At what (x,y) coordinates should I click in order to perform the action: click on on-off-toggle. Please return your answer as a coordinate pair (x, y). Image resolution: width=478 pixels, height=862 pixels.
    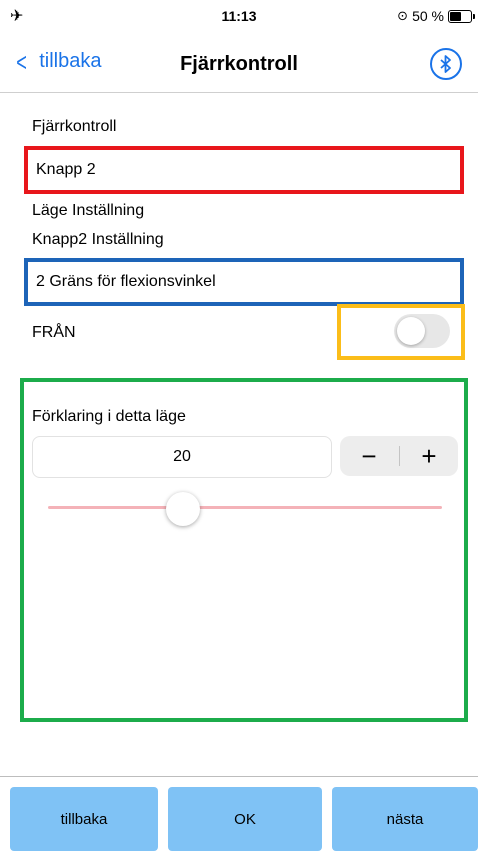
    Looking at the image, I should click on (422, 331).